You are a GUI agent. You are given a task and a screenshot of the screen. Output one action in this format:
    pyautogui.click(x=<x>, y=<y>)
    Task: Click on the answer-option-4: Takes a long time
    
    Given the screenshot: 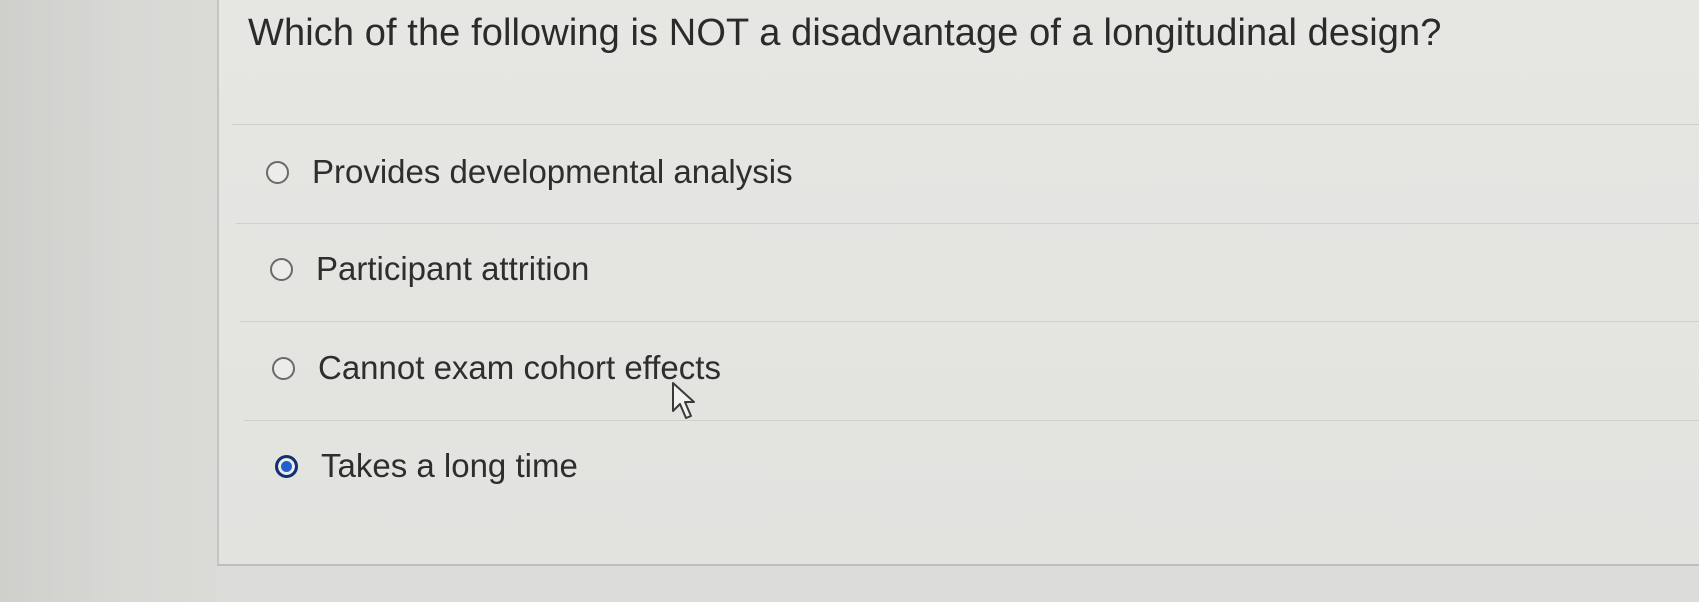 What is the action you would take?
    pyautogui.click(x=426, y=466)
    